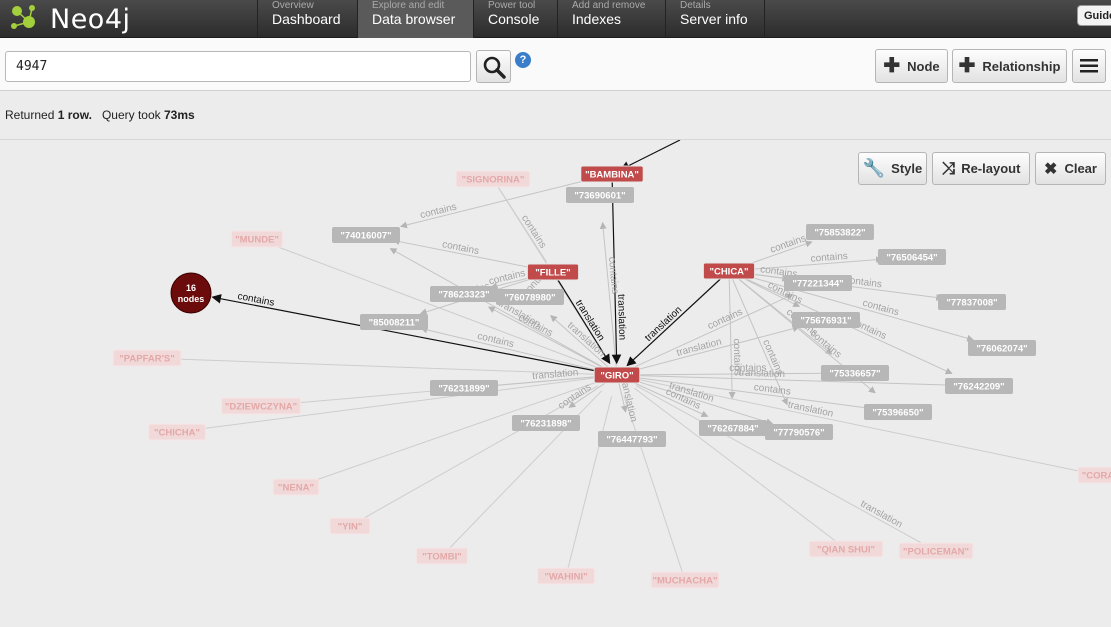 The image size is (1111, 627). Describe the element at coordinates (1051, 169) in the screenshot. I see `close-icon: ✖` at that location.